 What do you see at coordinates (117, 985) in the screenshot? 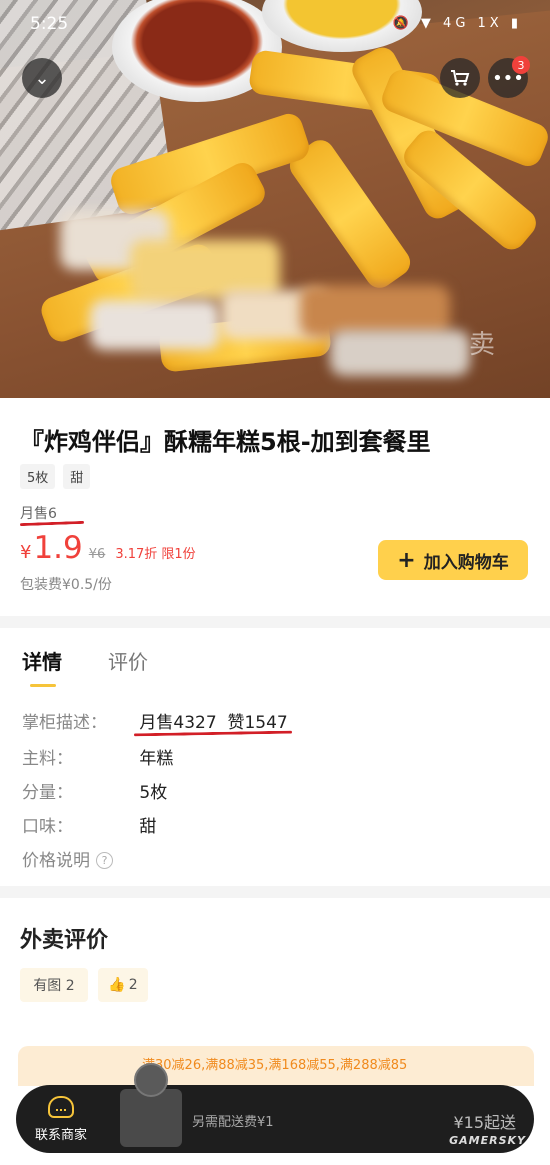
I see `thumbs-up-icon: 👍` at bounding box center [117, 985].